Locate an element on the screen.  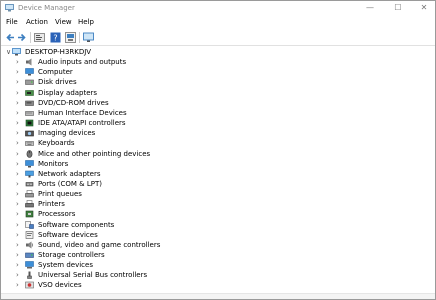
tree-item-label: Audio inputs and outputs is located at coordinates (82, 62).